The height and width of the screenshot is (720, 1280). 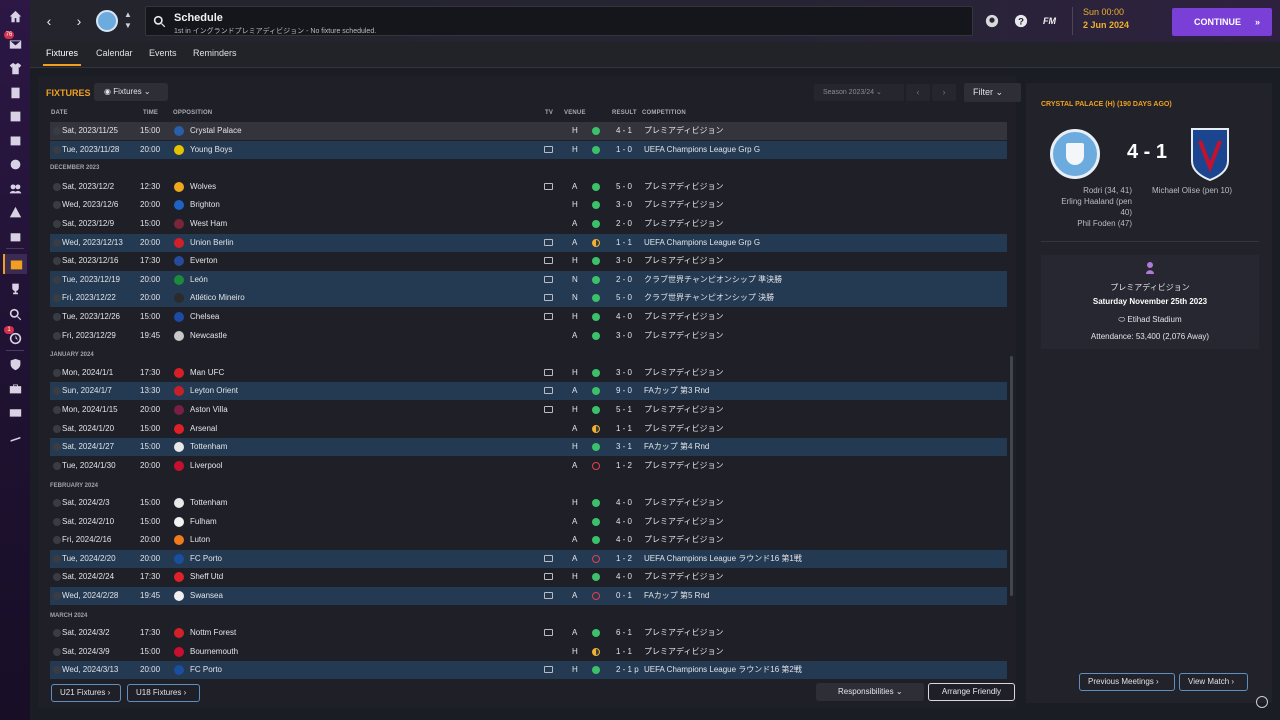 I want to click on fixture-competition: FAカップ 第5 Rnd, so click(x=676, y=596).